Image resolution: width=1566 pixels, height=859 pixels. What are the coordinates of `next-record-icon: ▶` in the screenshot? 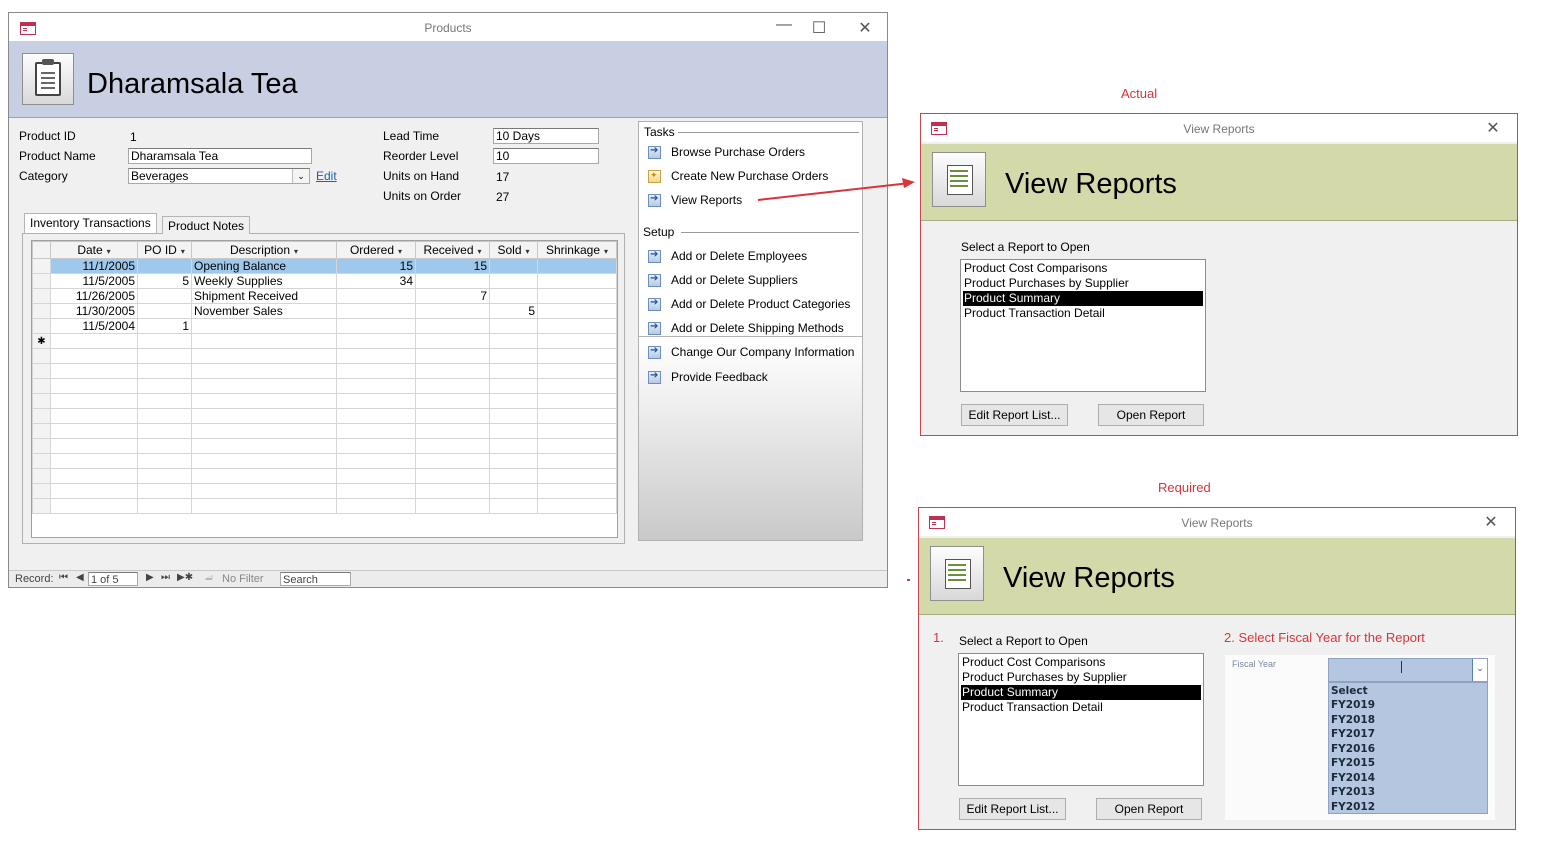 It's located at (150, 577).